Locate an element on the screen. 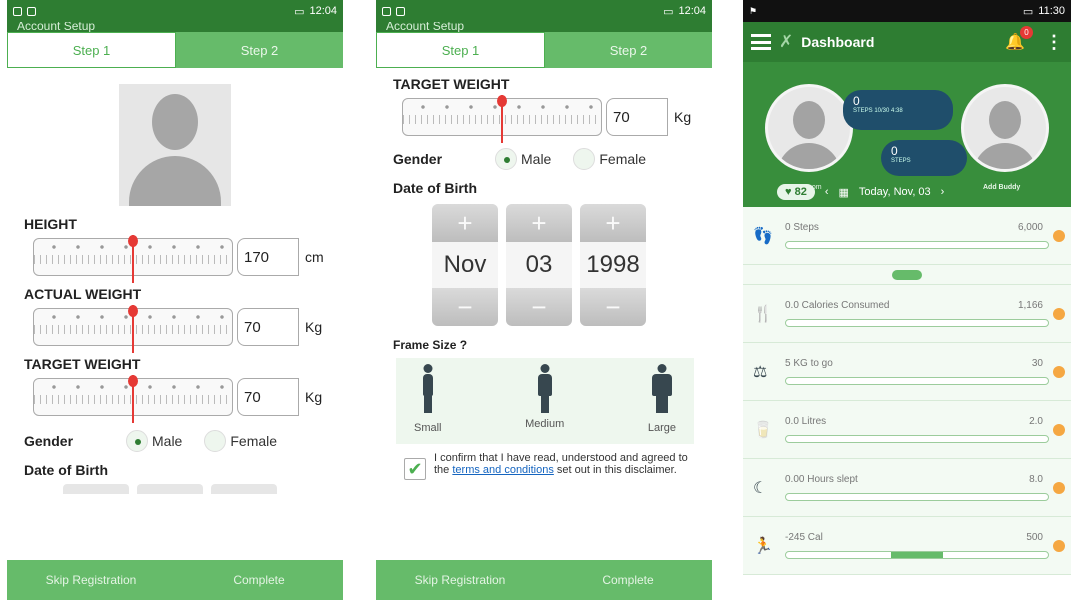 This screenshot has height=600, width=1071. height-value-field: 170 is located at coordinates (268, 257).